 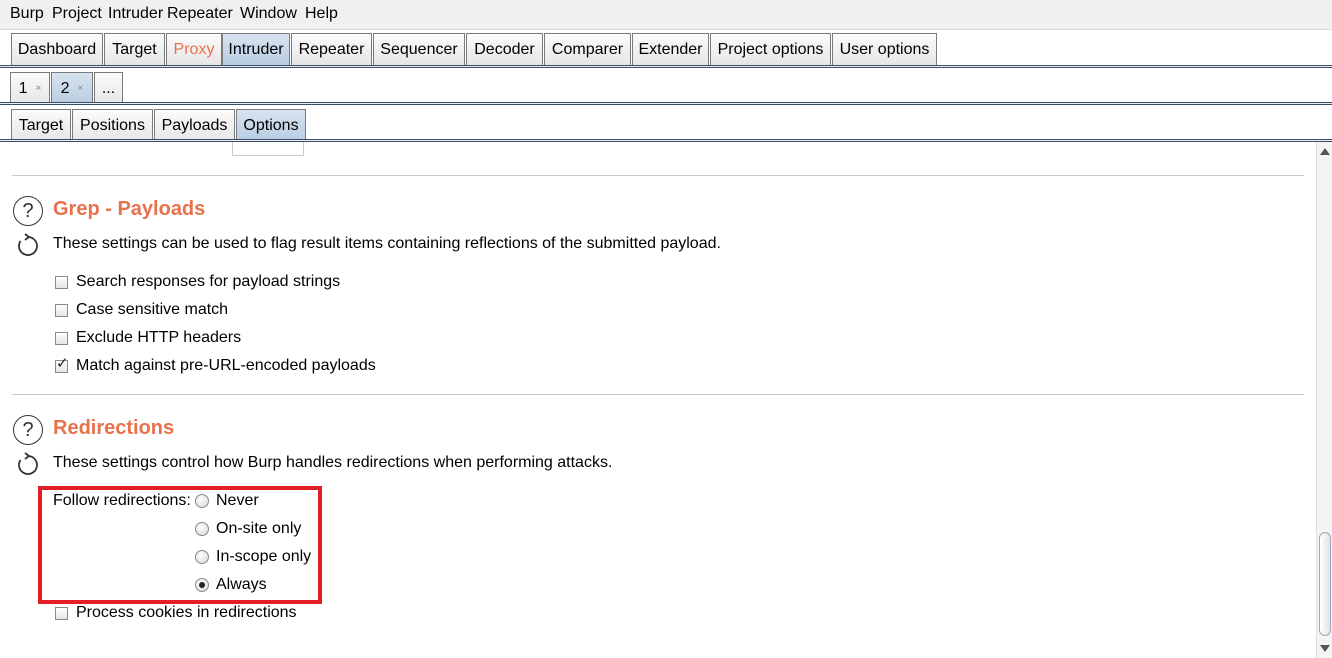 What do you see at coordinates (65, 88) in the screenshot?
I see `attack-tab-label: 2` at bounding box center [65, 88].